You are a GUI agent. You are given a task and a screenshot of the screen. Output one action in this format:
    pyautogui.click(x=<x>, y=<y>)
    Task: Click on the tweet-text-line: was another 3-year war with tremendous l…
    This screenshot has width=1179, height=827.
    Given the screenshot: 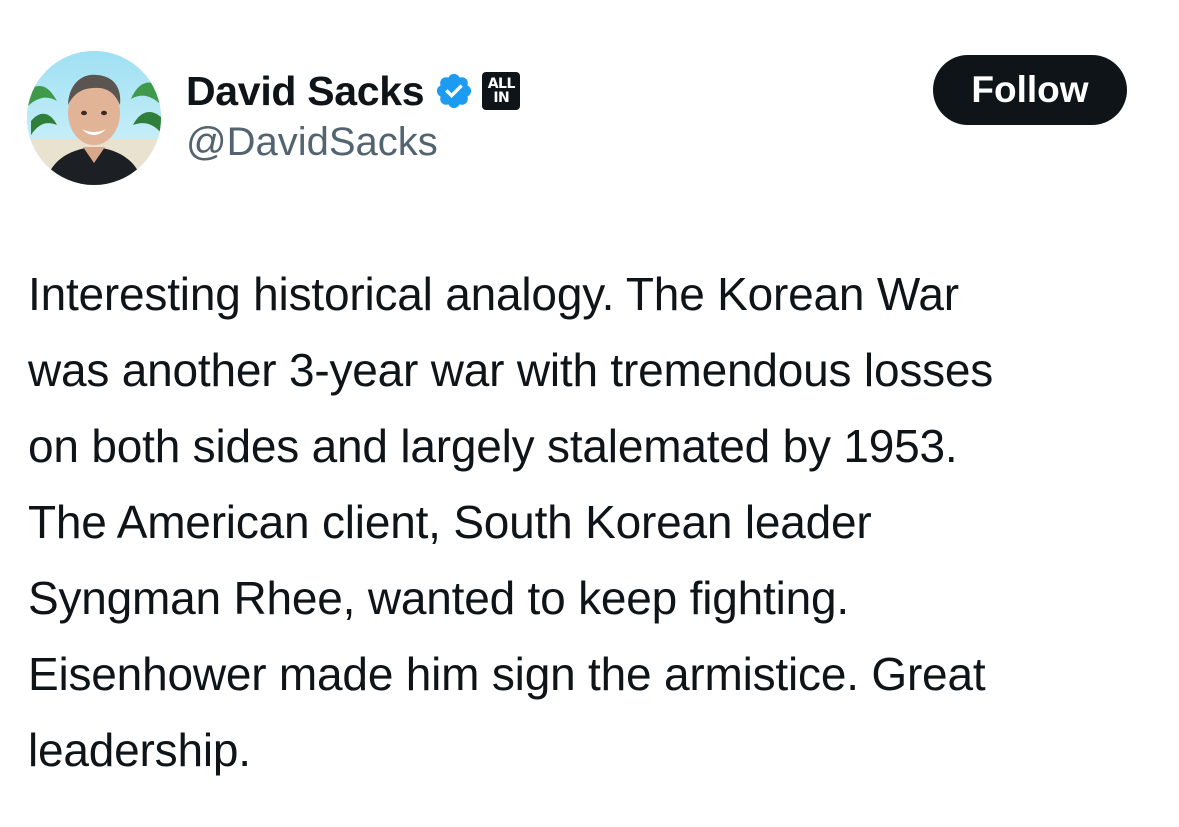 What is the action you would take?
    pyautogui.click(x=511, y=370)
    